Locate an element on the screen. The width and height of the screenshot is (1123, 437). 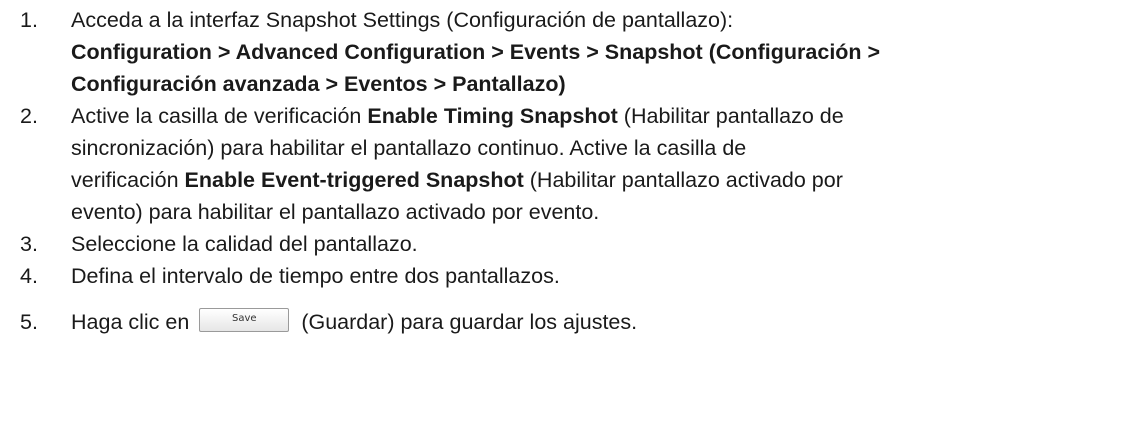
step-number: 2. is located at coordinates (29, 116).